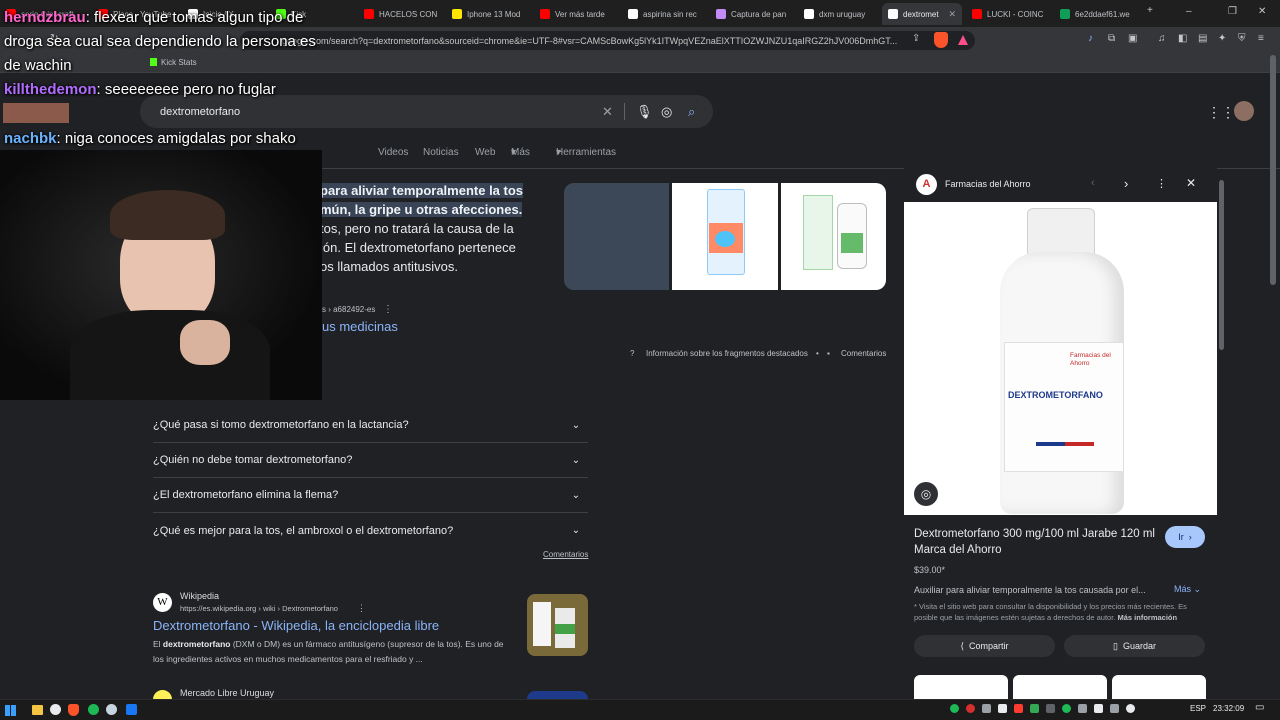 This screenshot has height=720, width=1280. Describe the element at coordinates (893, 14) in the screenshot. I see `tab-favicon-icon` at that location.